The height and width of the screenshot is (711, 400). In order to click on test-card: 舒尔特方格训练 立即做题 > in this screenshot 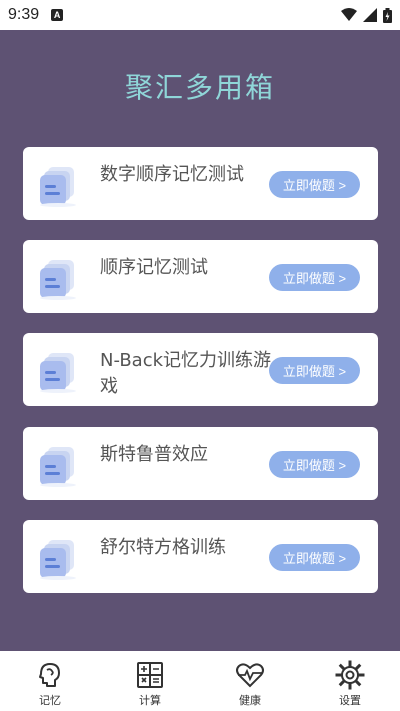, I will do `click(200, 556)`.